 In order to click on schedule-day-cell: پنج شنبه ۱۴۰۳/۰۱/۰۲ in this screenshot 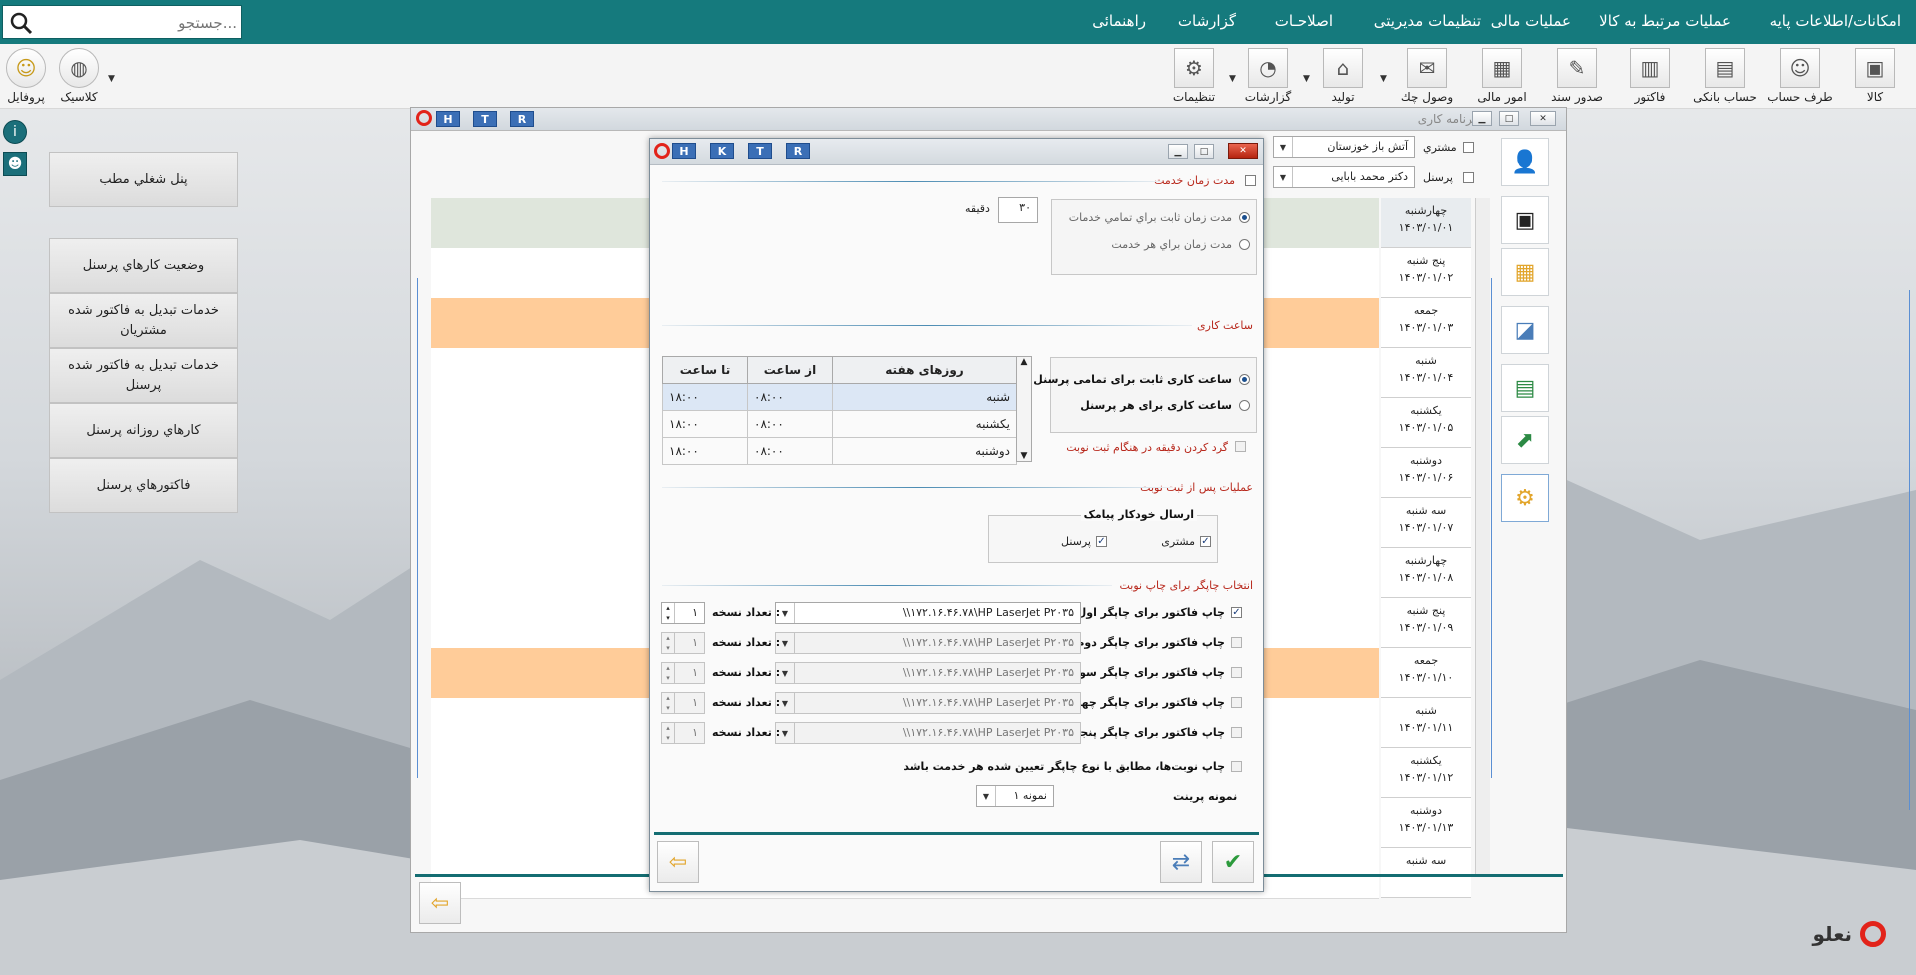, I will do `click(1426, 273)`.